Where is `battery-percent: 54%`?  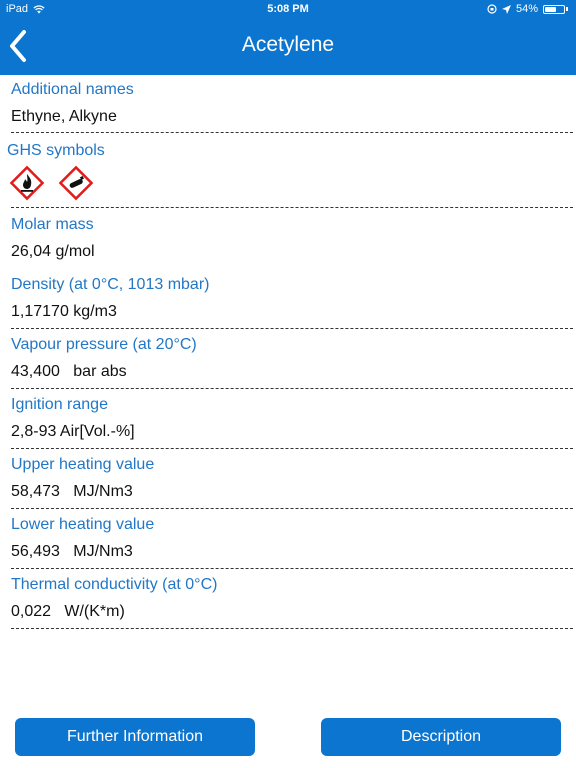
battery-percent: 54% is located at coordinates (526, 9).